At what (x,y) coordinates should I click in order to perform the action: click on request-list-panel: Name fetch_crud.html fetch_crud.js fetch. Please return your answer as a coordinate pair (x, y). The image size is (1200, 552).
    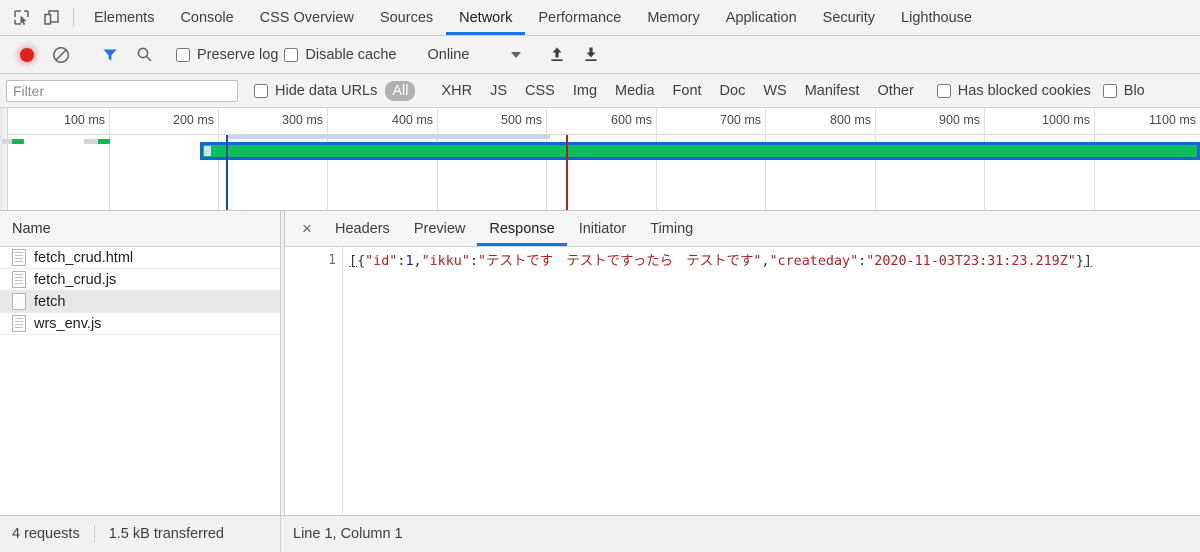
    Looking at the image, I should click on (140, 363).